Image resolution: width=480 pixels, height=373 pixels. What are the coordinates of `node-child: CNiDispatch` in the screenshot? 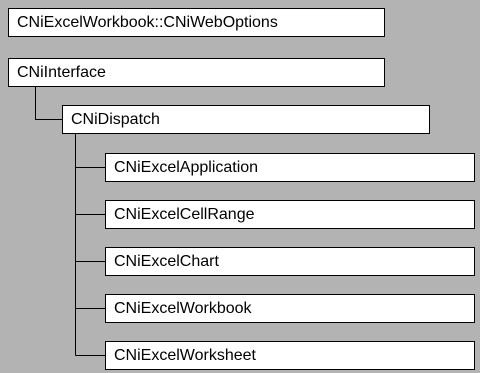 It's located at (246, 119).